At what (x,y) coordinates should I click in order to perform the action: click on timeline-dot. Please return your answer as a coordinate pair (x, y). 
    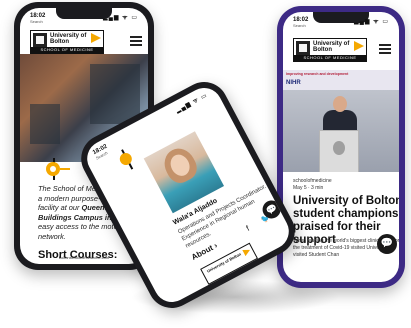
    Looking at the image, I should click on (53, 169).